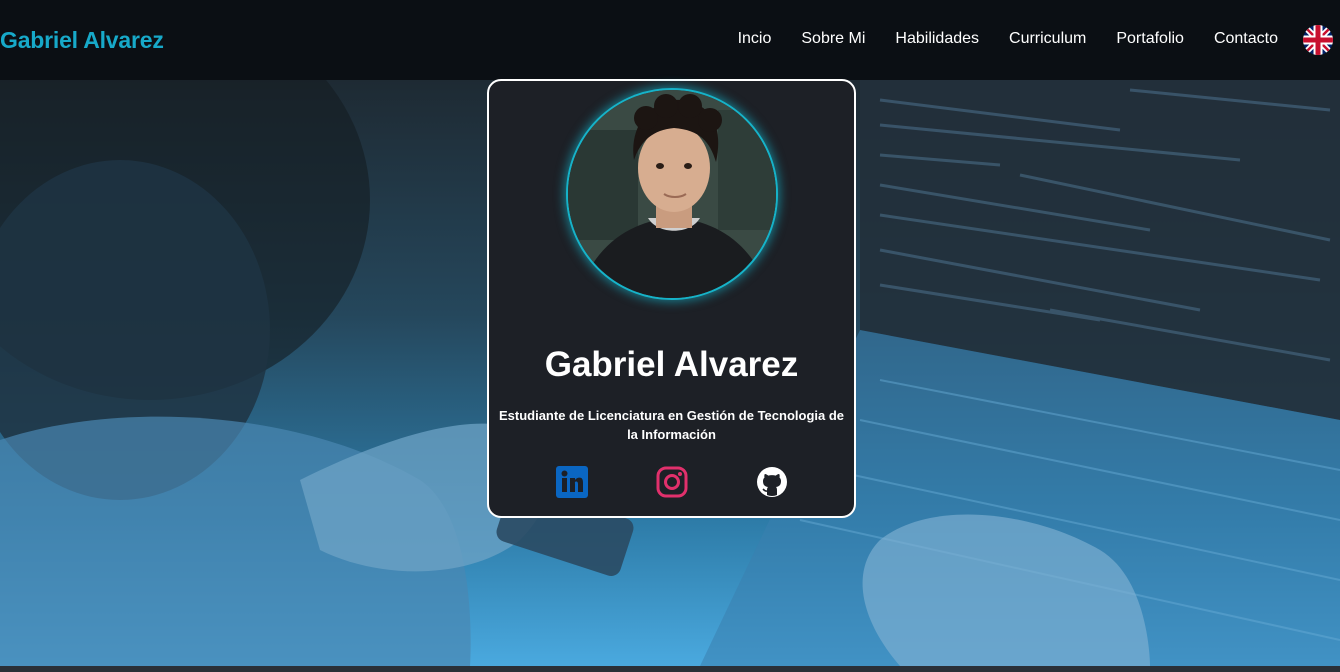 This screenshot has height=672, width=1340. Describe the element at coordinates (833, 39) in the screenshot. I see `nav-link-sobre-mi: Sobre Mi` at that location.